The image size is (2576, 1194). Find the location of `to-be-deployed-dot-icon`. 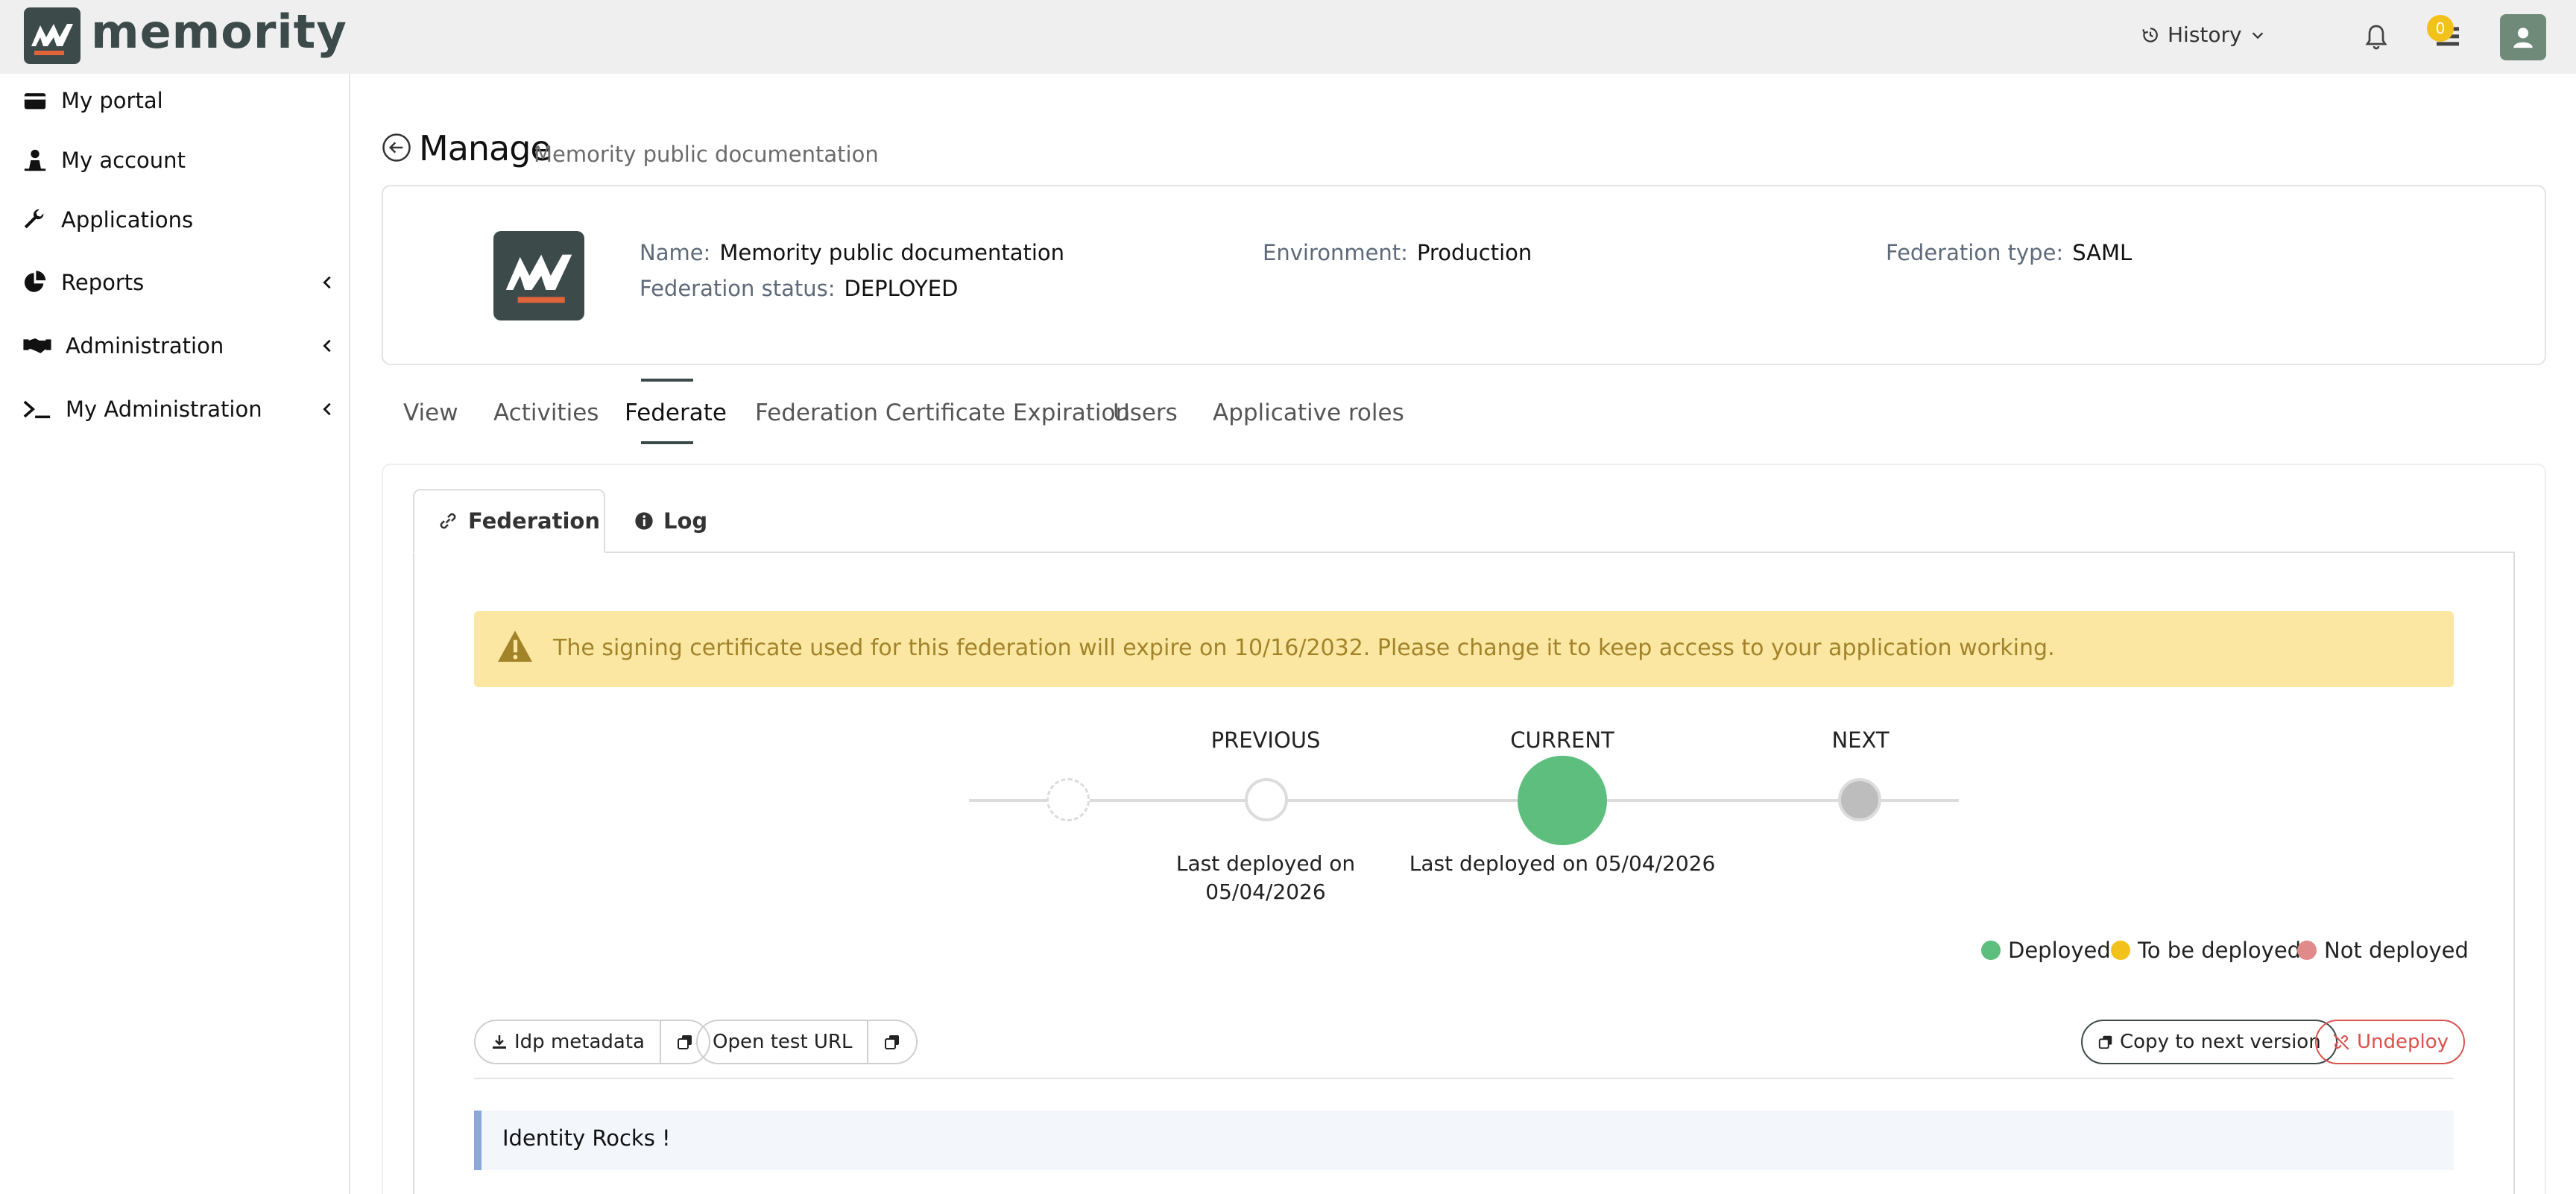

to-be-deployed-dot-icon is located at coordinates (2120, 950).